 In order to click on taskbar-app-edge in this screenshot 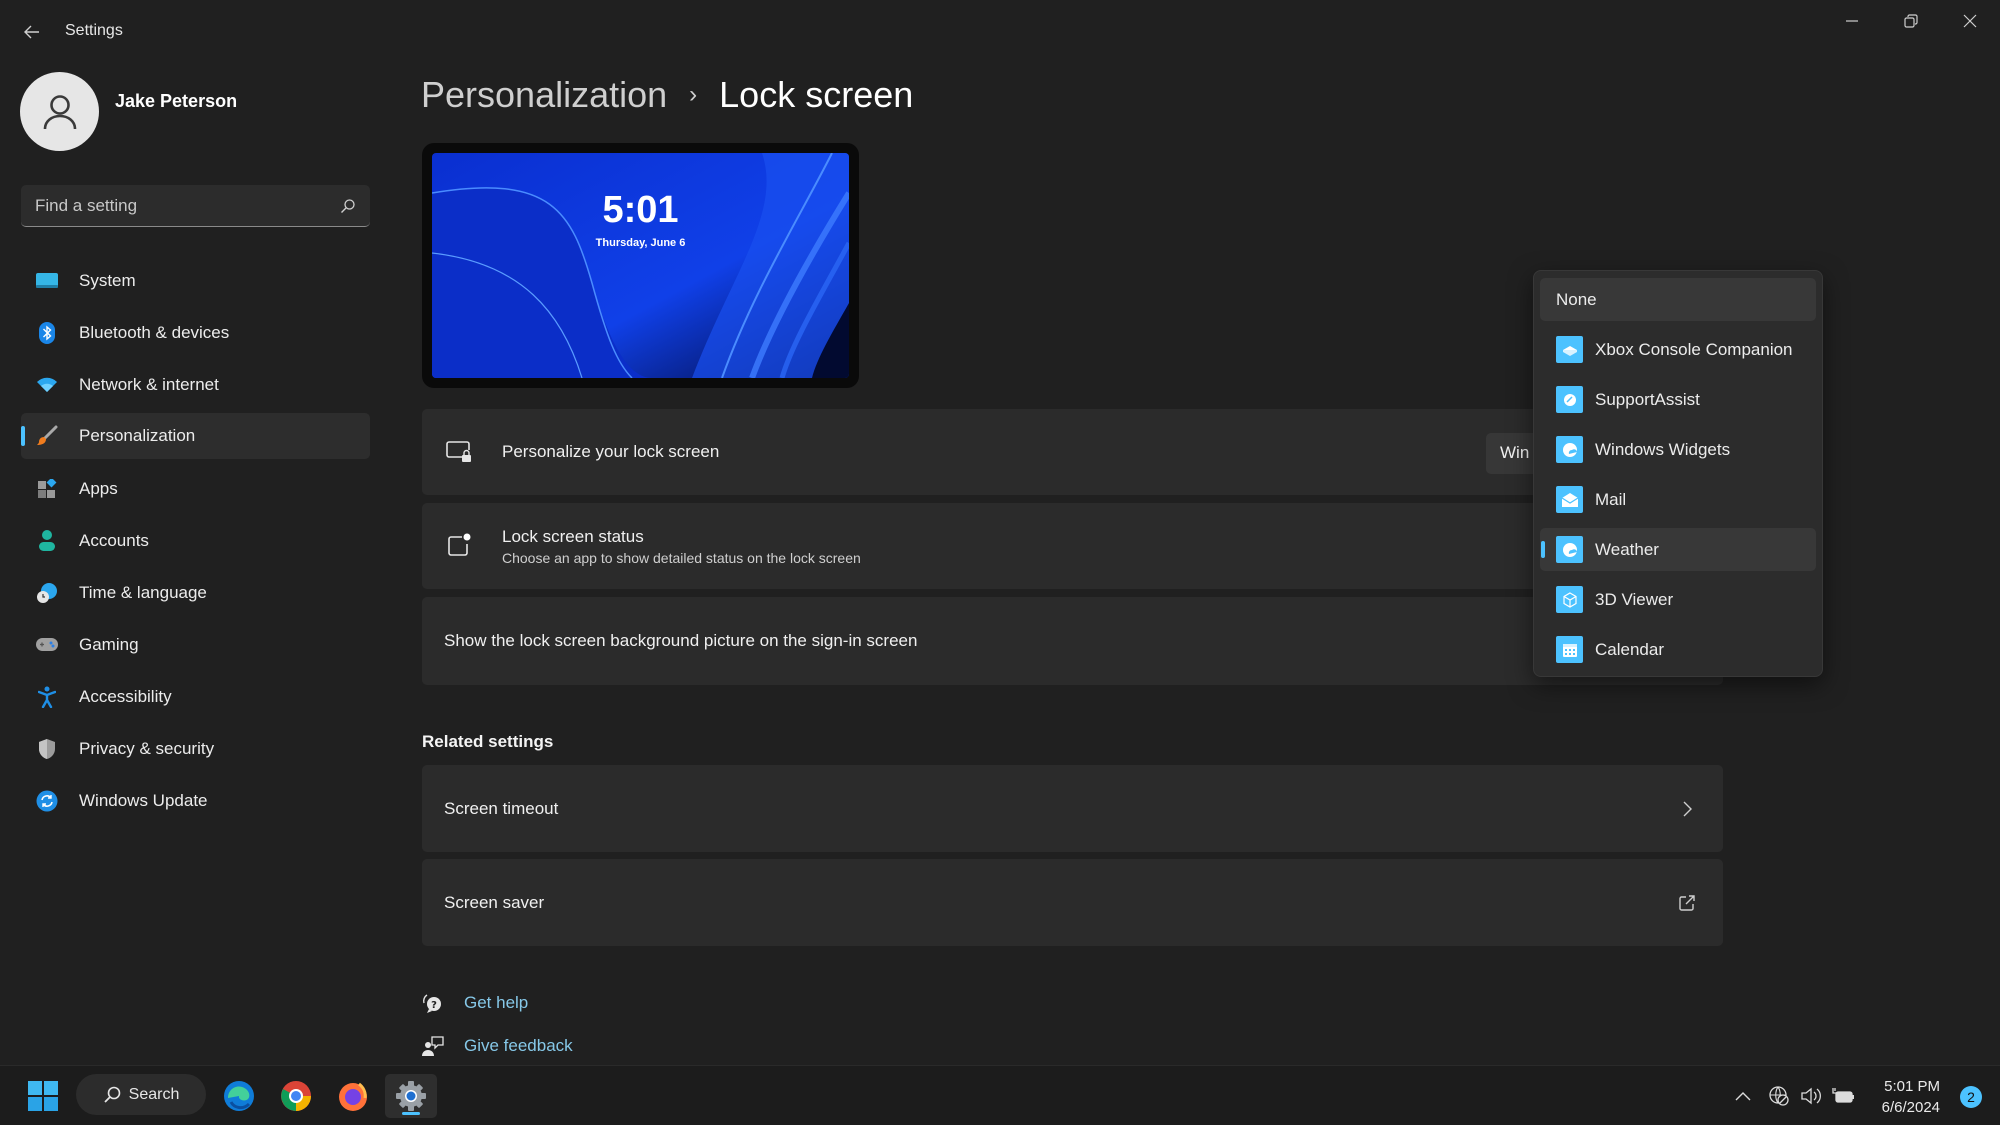, I will do `click(239, 1096)`.